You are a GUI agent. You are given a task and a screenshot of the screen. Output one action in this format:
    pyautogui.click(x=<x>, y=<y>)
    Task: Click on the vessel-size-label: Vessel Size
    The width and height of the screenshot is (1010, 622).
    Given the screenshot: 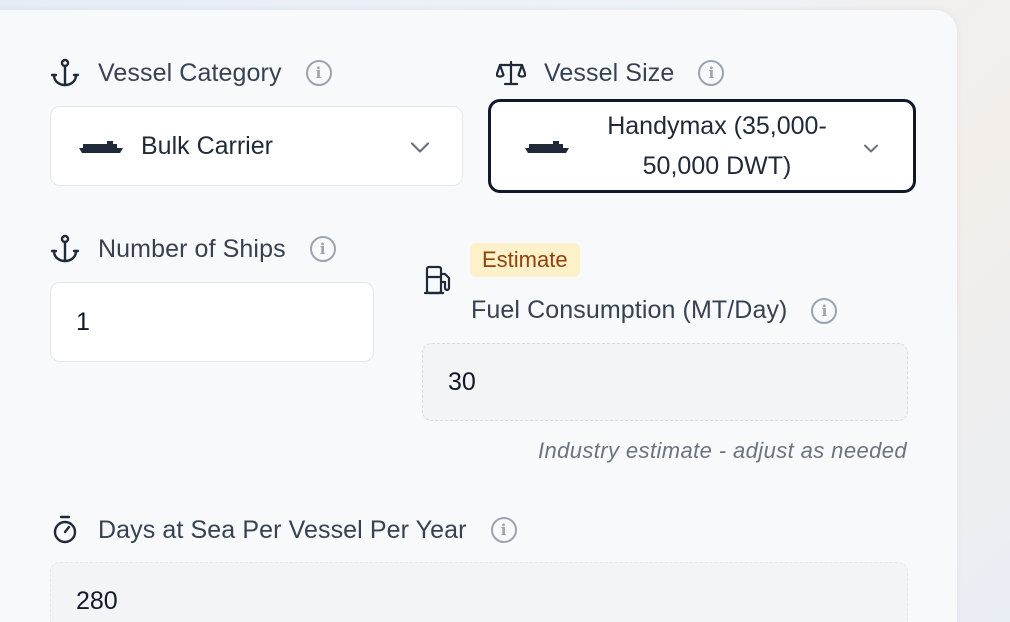 What is the action you would take?
    pyautogui.click(x=609, y=72)
    